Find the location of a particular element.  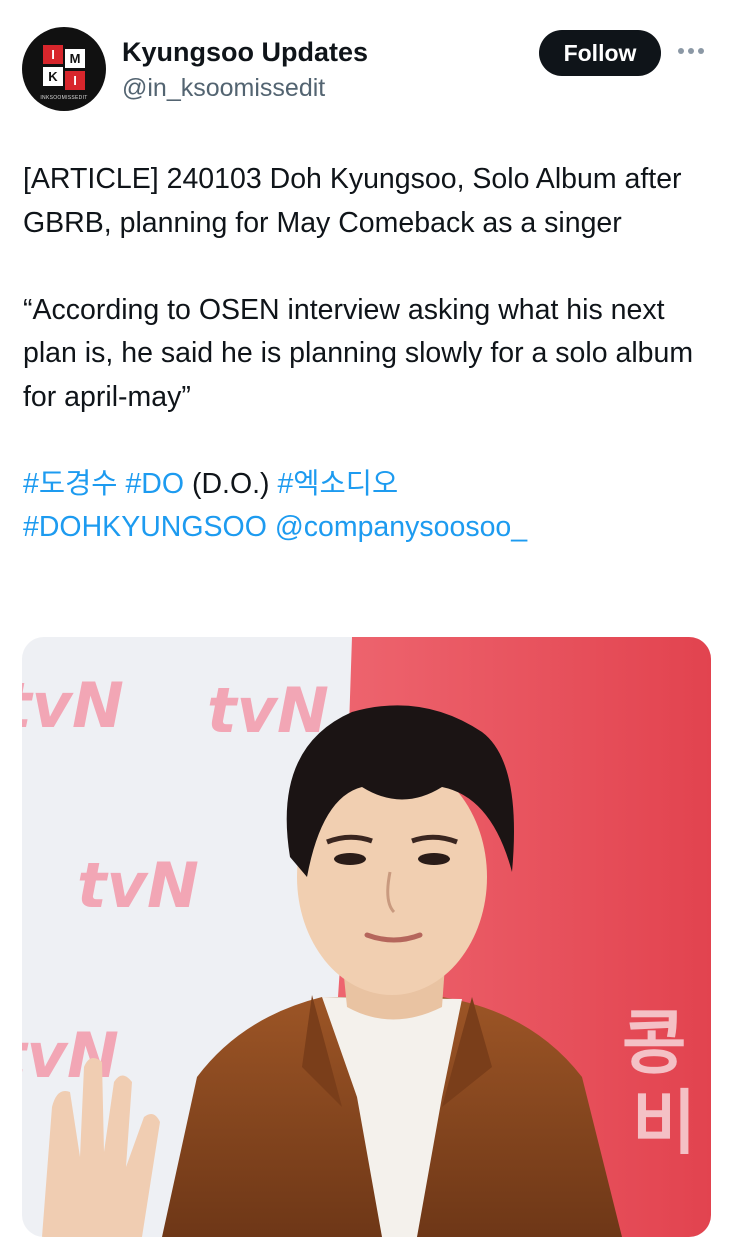

hashtag-doh-kyungsoo: #도경수 is located at coordinates (70, 484).